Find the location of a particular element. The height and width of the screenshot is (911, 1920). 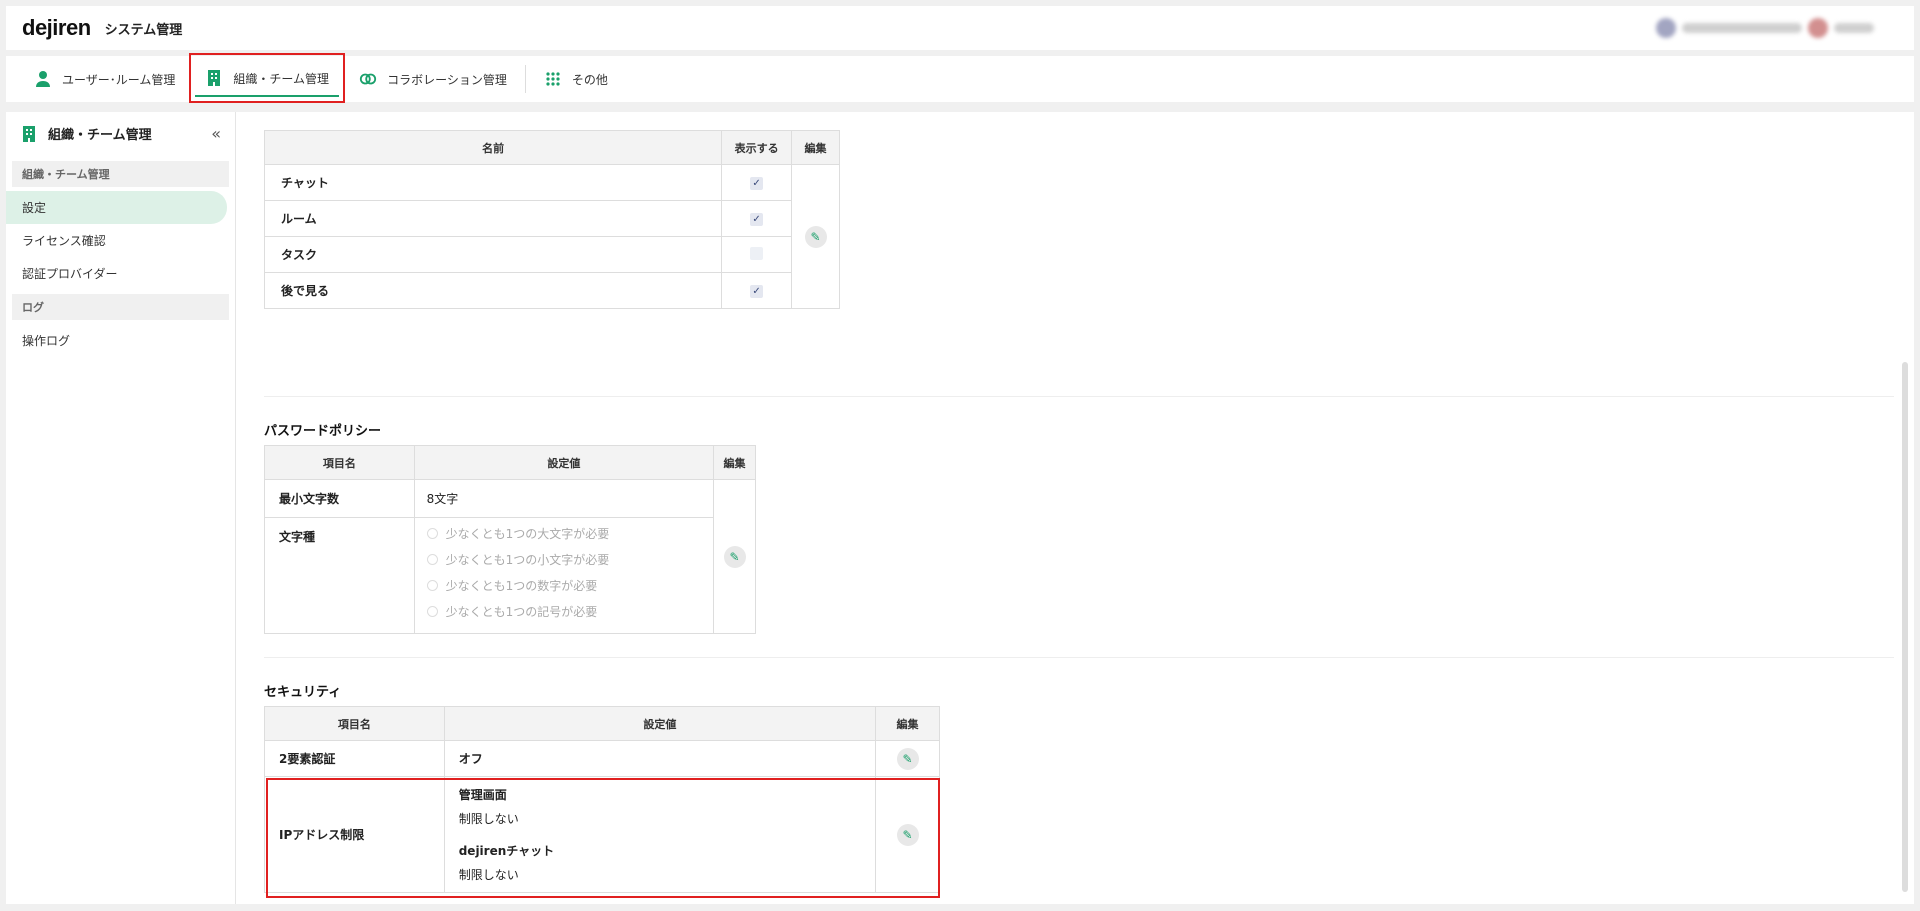

ip-admin-label: 管理画面 is located at coordinates (482, 794).